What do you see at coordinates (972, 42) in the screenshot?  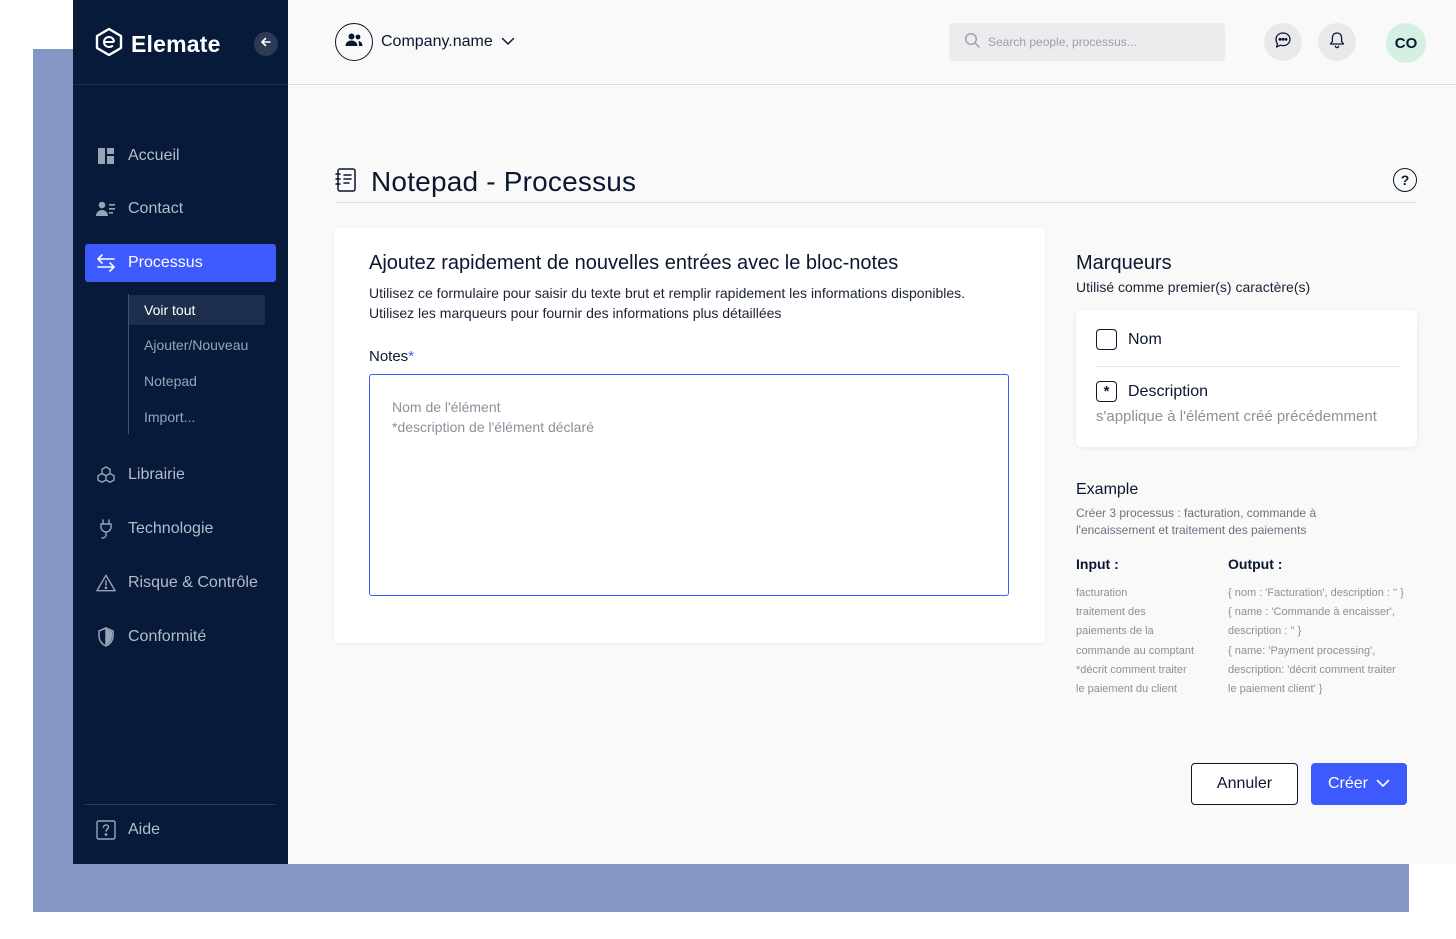 I see `search-icon` at bounding box center [972, 42].